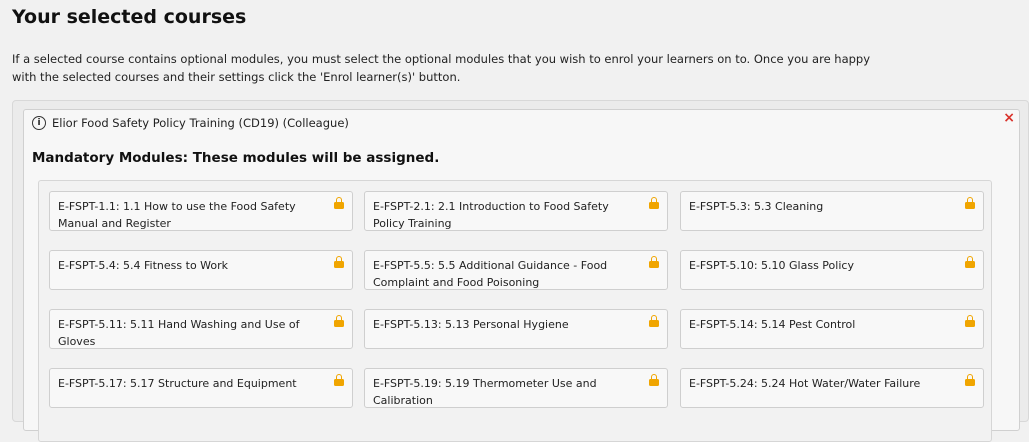 This screenshot has height=442, width=1029. I want to click on module-card: E-FSPT-5.10: 5.10 Glass Policy, so click(832, 270).